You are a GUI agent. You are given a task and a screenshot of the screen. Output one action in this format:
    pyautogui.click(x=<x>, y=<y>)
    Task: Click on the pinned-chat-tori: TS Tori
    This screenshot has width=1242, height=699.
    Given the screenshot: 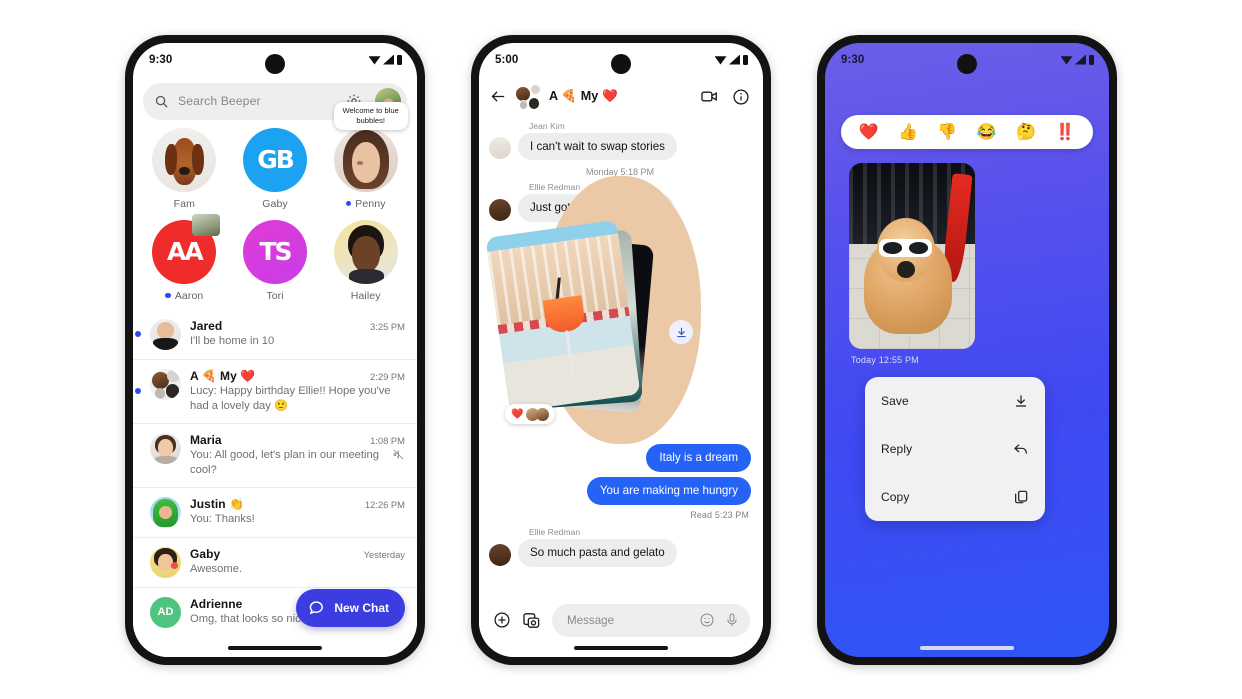 What is the action you would take?
    pyautogui.click(x=275, y=260)
    